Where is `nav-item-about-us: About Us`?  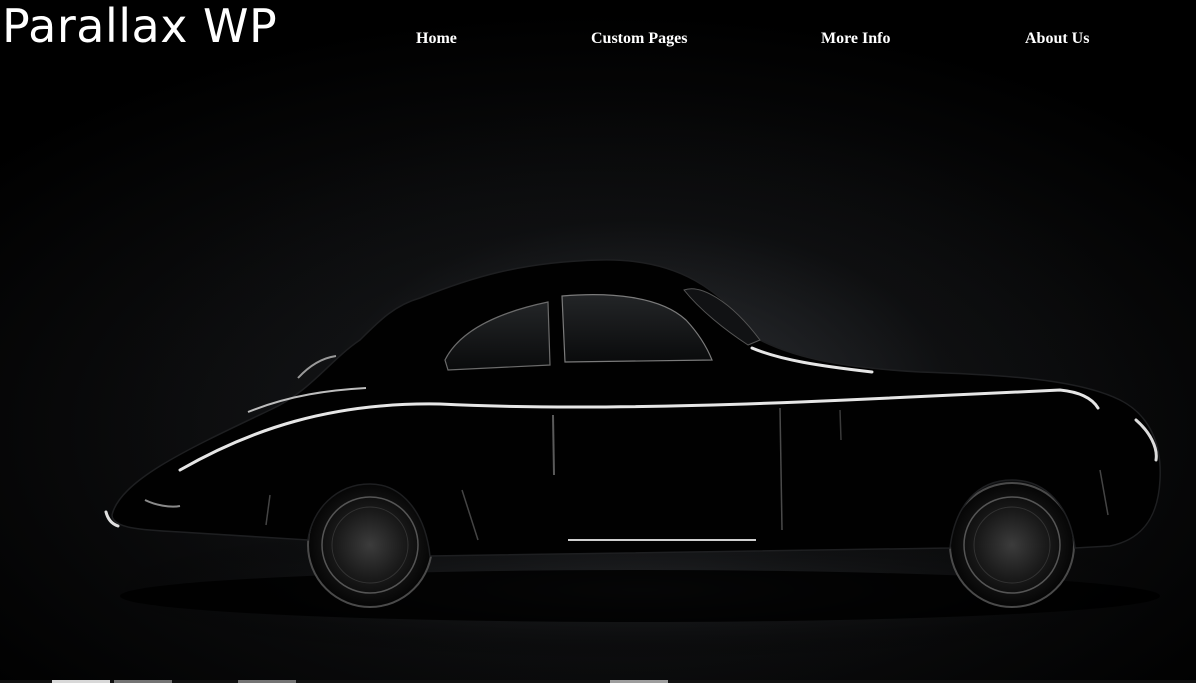
nav-item-about-us: About Us is located at coordinates (1057, 39).